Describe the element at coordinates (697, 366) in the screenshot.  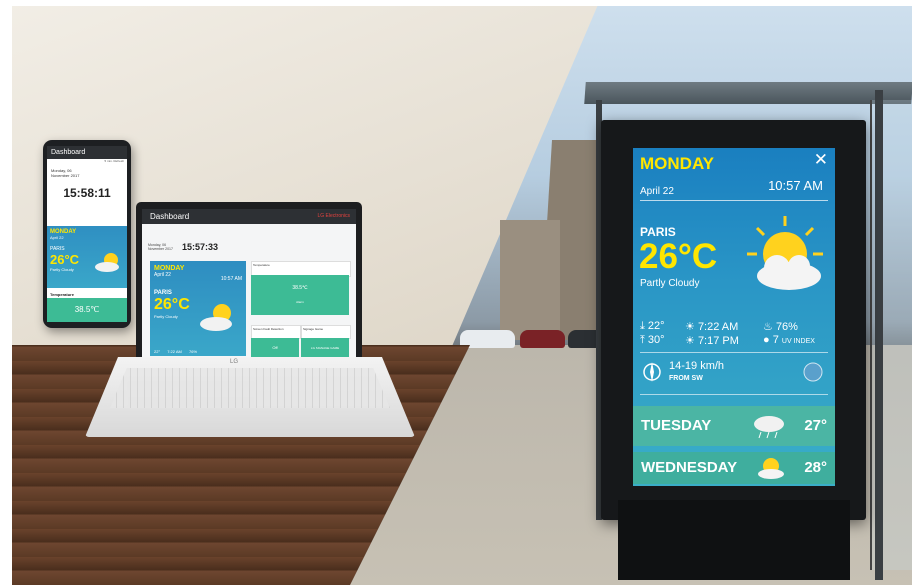
I see `wind-speed: 14-19 km/h` at that location.